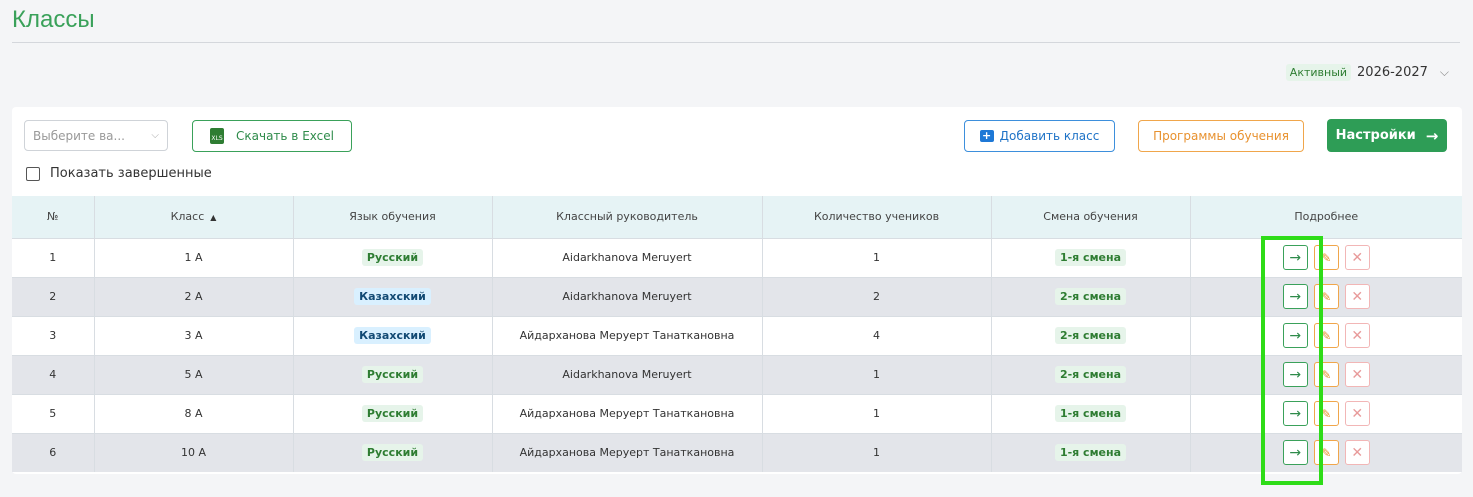 Image resolution: width=1473 pixels, height=497 pixels. I want to click on excel-icon: XLS, so click(217, 136).